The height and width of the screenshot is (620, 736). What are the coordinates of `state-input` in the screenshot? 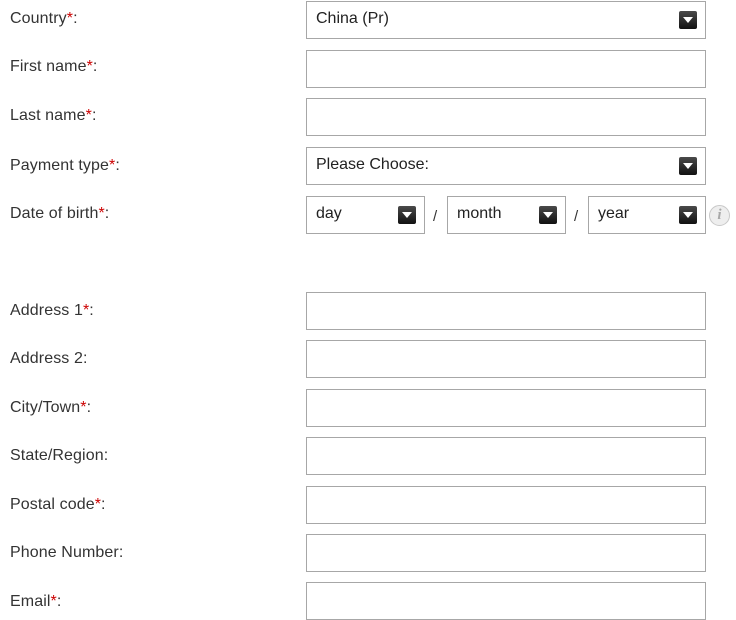 It's located at (506, 456).